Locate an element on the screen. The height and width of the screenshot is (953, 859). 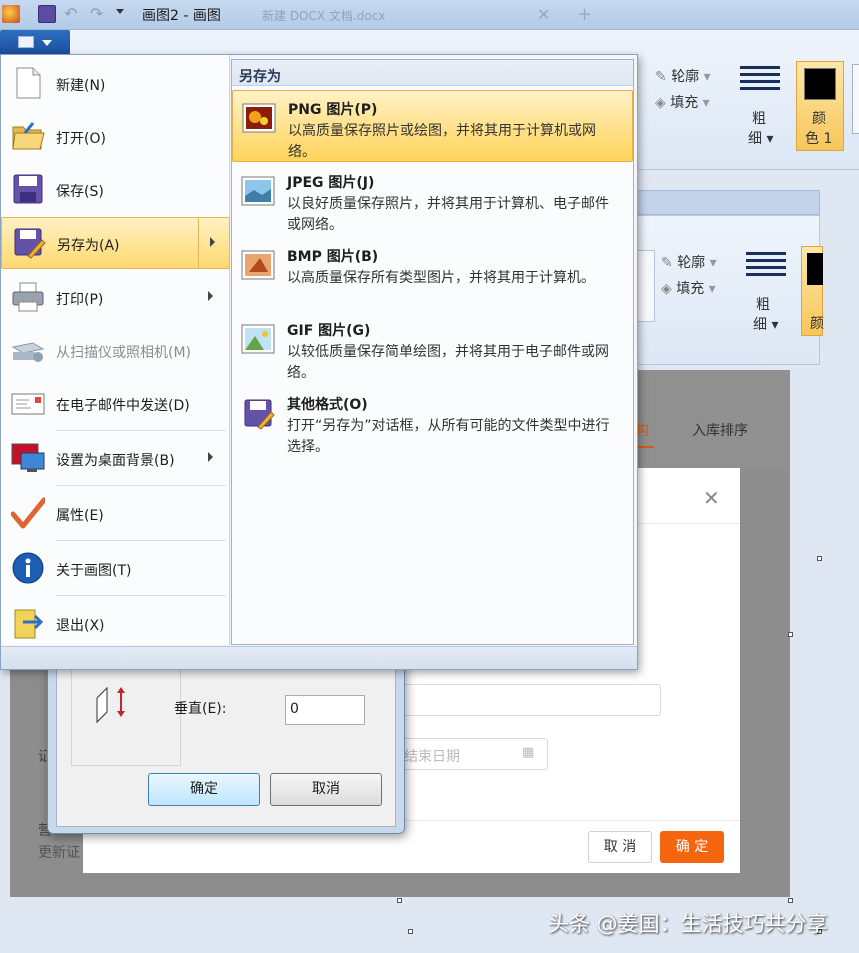
canvas-handle-right-inner is located at coordinates (790, 634).